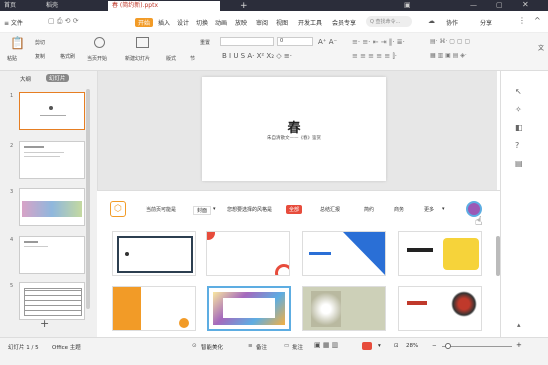 Image resolution: width=548 pixels, height=365 pixels. Describe the element at coordinates (448, 346) in the screenshot. I see `zoom-slider-handle` at that location.